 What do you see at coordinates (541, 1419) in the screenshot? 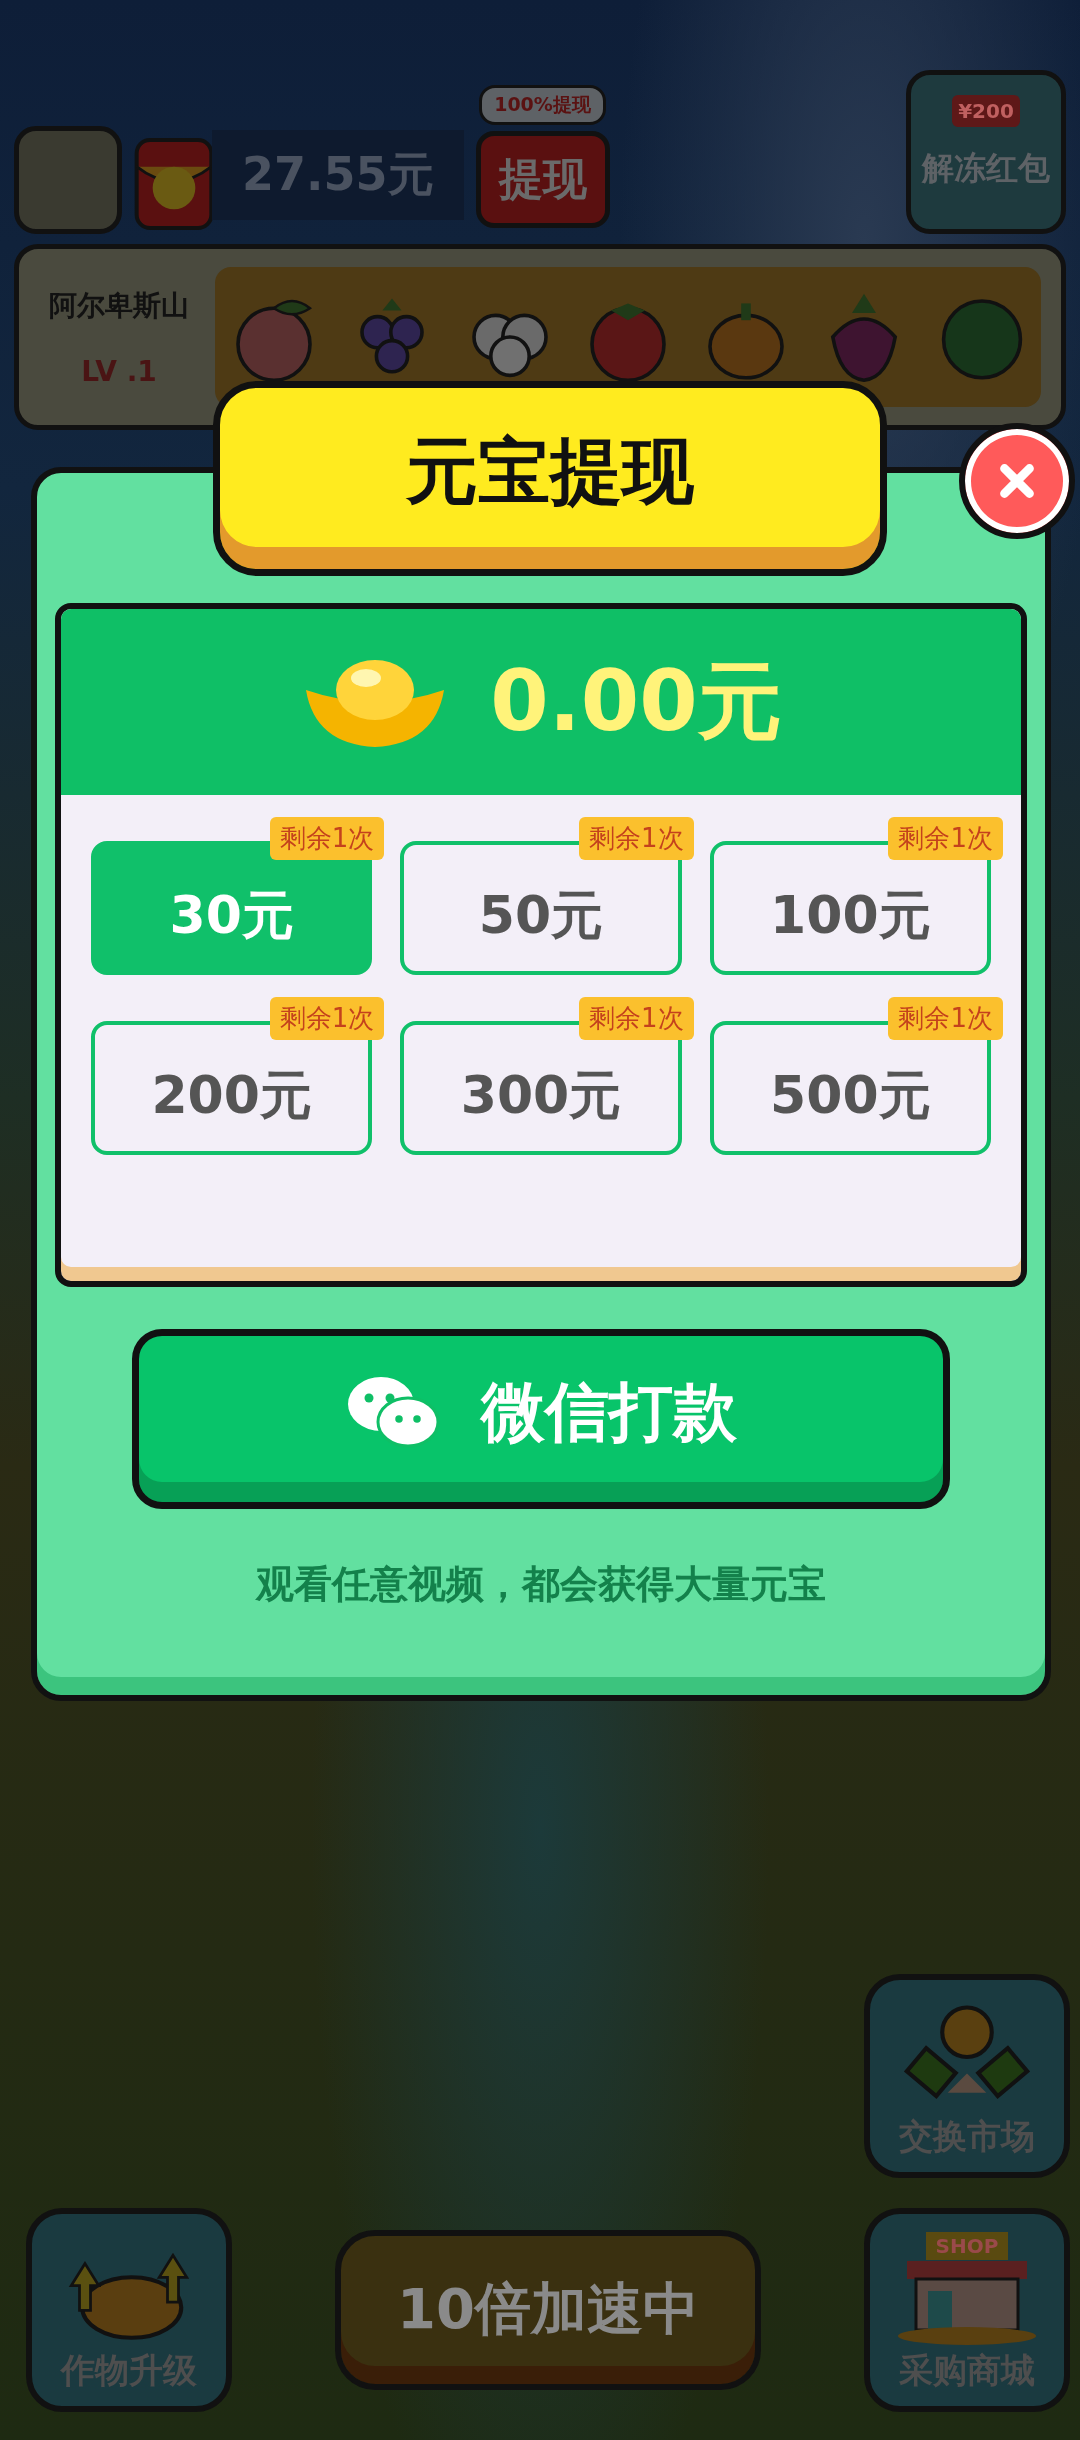
I see `wechat-pay-button: 微信打款` at bounding box center [541, 1419].